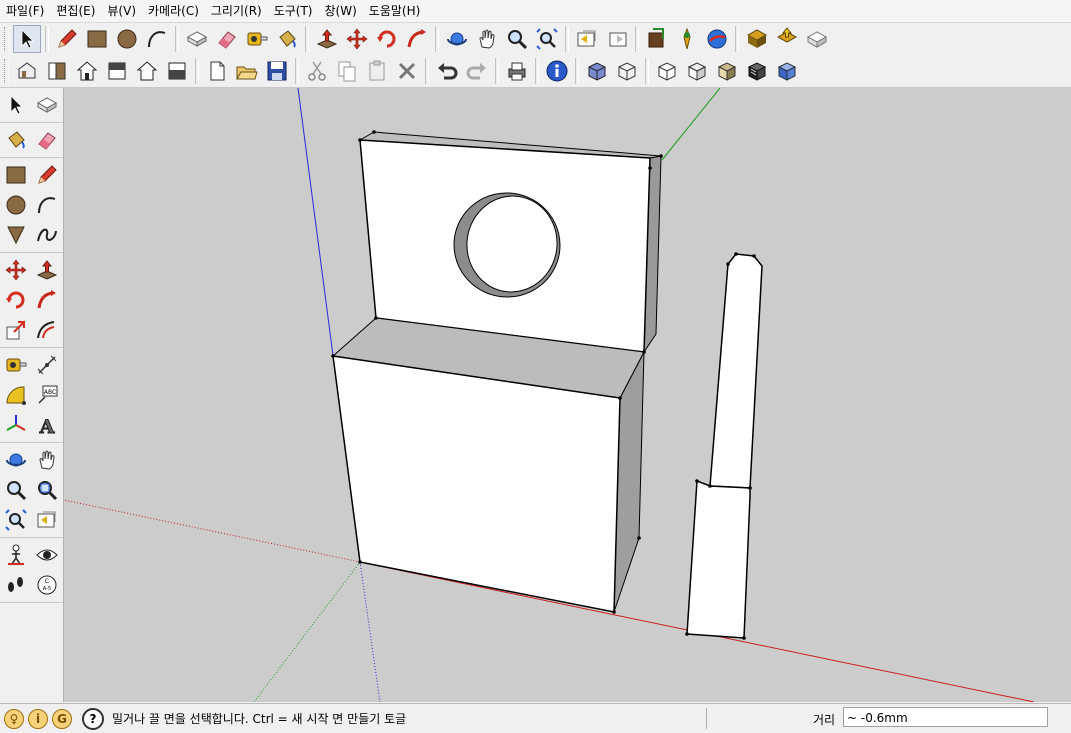  What do you see at coordinates (341, 11) in the screenshot?
I see `menu-item-6: 창(W)` at bounding box center [341, 11].